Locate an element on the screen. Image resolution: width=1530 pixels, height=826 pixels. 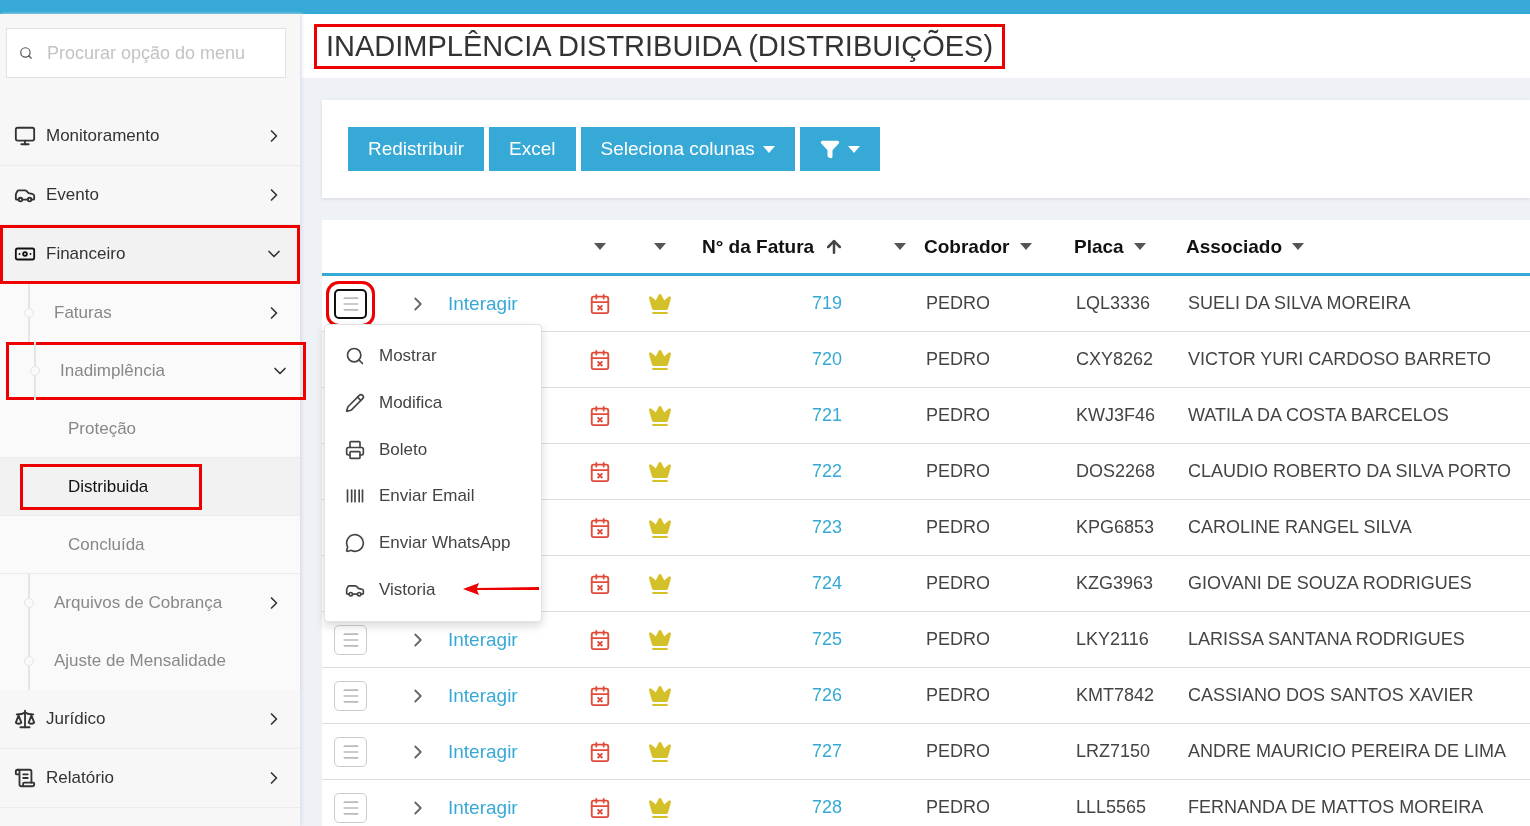
table-cell-text: CXY8262 is located at coordinates (1115, 359).